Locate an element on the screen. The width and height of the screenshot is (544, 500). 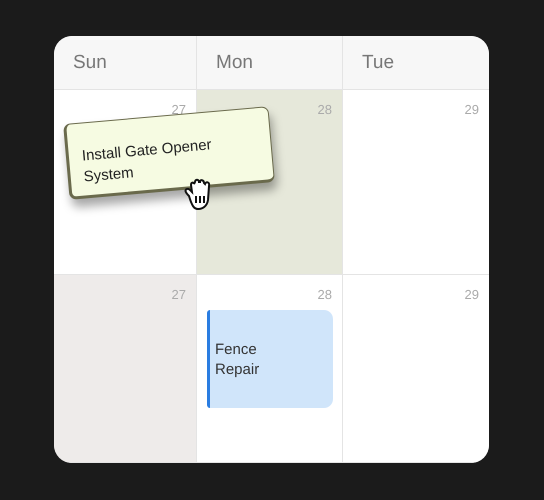
event-card: Fence Repair is located at coordinates (270, 359).